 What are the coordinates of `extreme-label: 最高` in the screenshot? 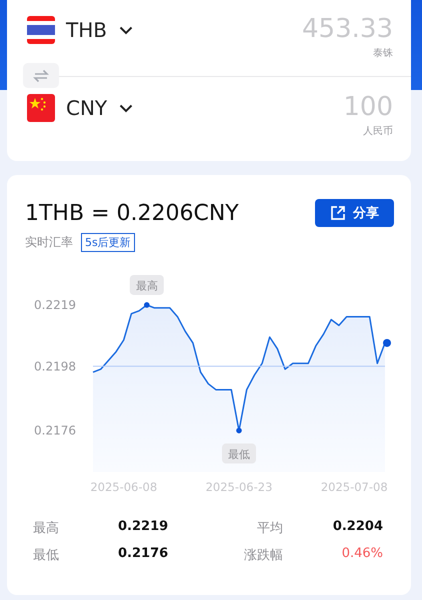 It's located at (147, 284).